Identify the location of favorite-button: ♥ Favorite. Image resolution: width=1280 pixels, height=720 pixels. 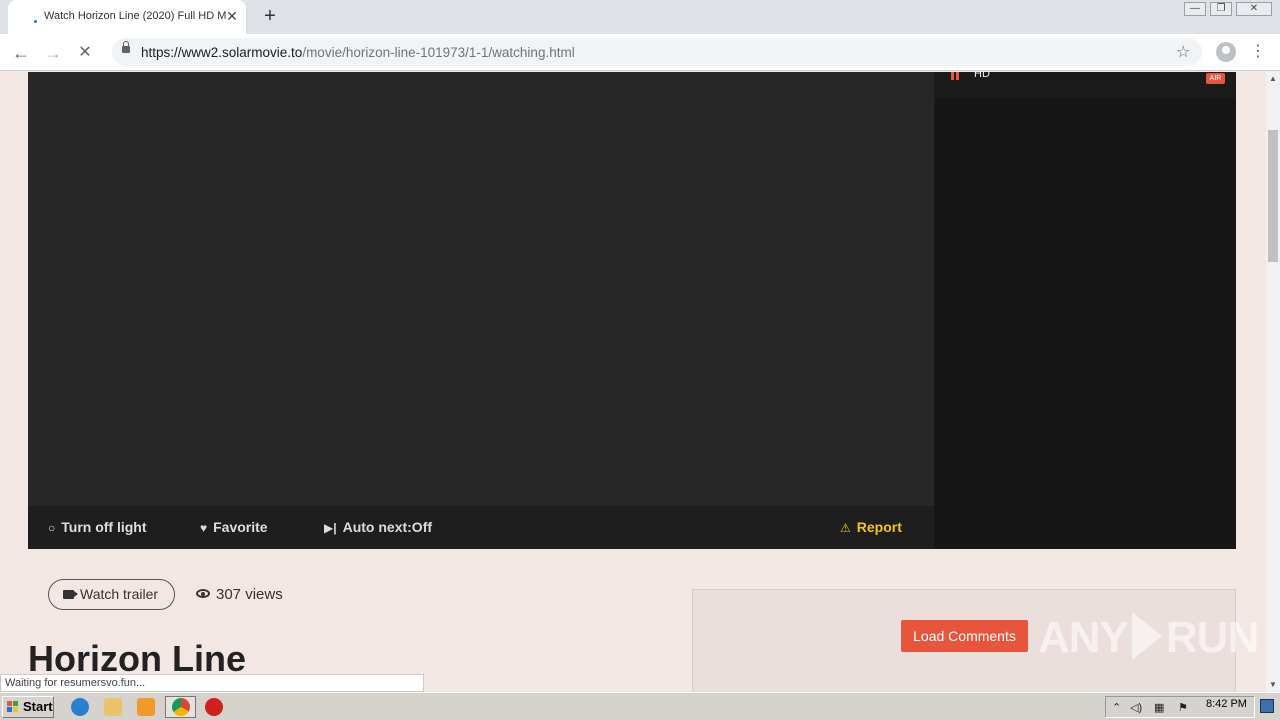
(234, 527).